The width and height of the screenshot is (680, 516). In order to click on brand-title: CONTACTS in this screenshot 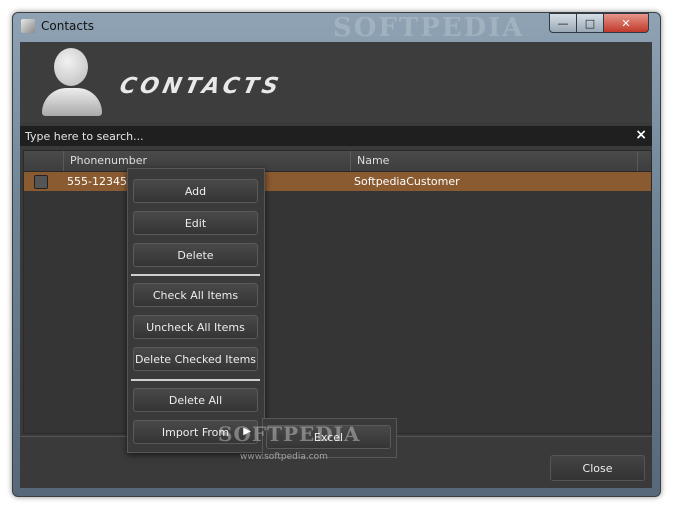, I will do `click(201, 86)`.